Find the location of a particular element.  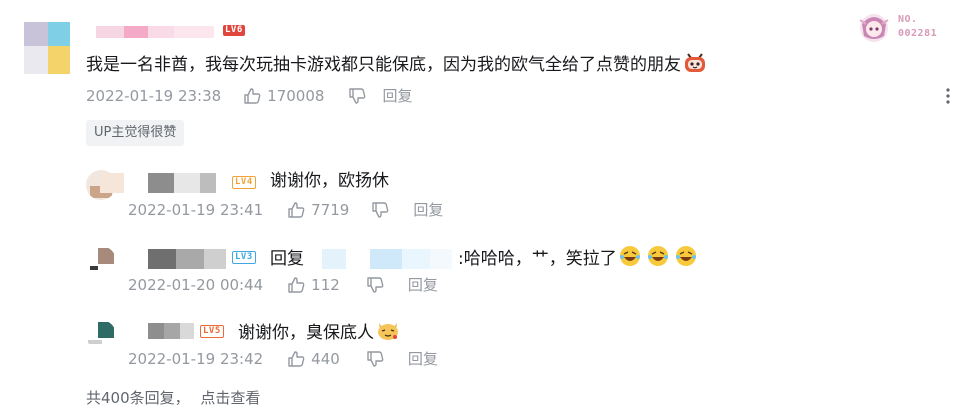

reply-2-dislike-button is located at coordinates (375, 285).